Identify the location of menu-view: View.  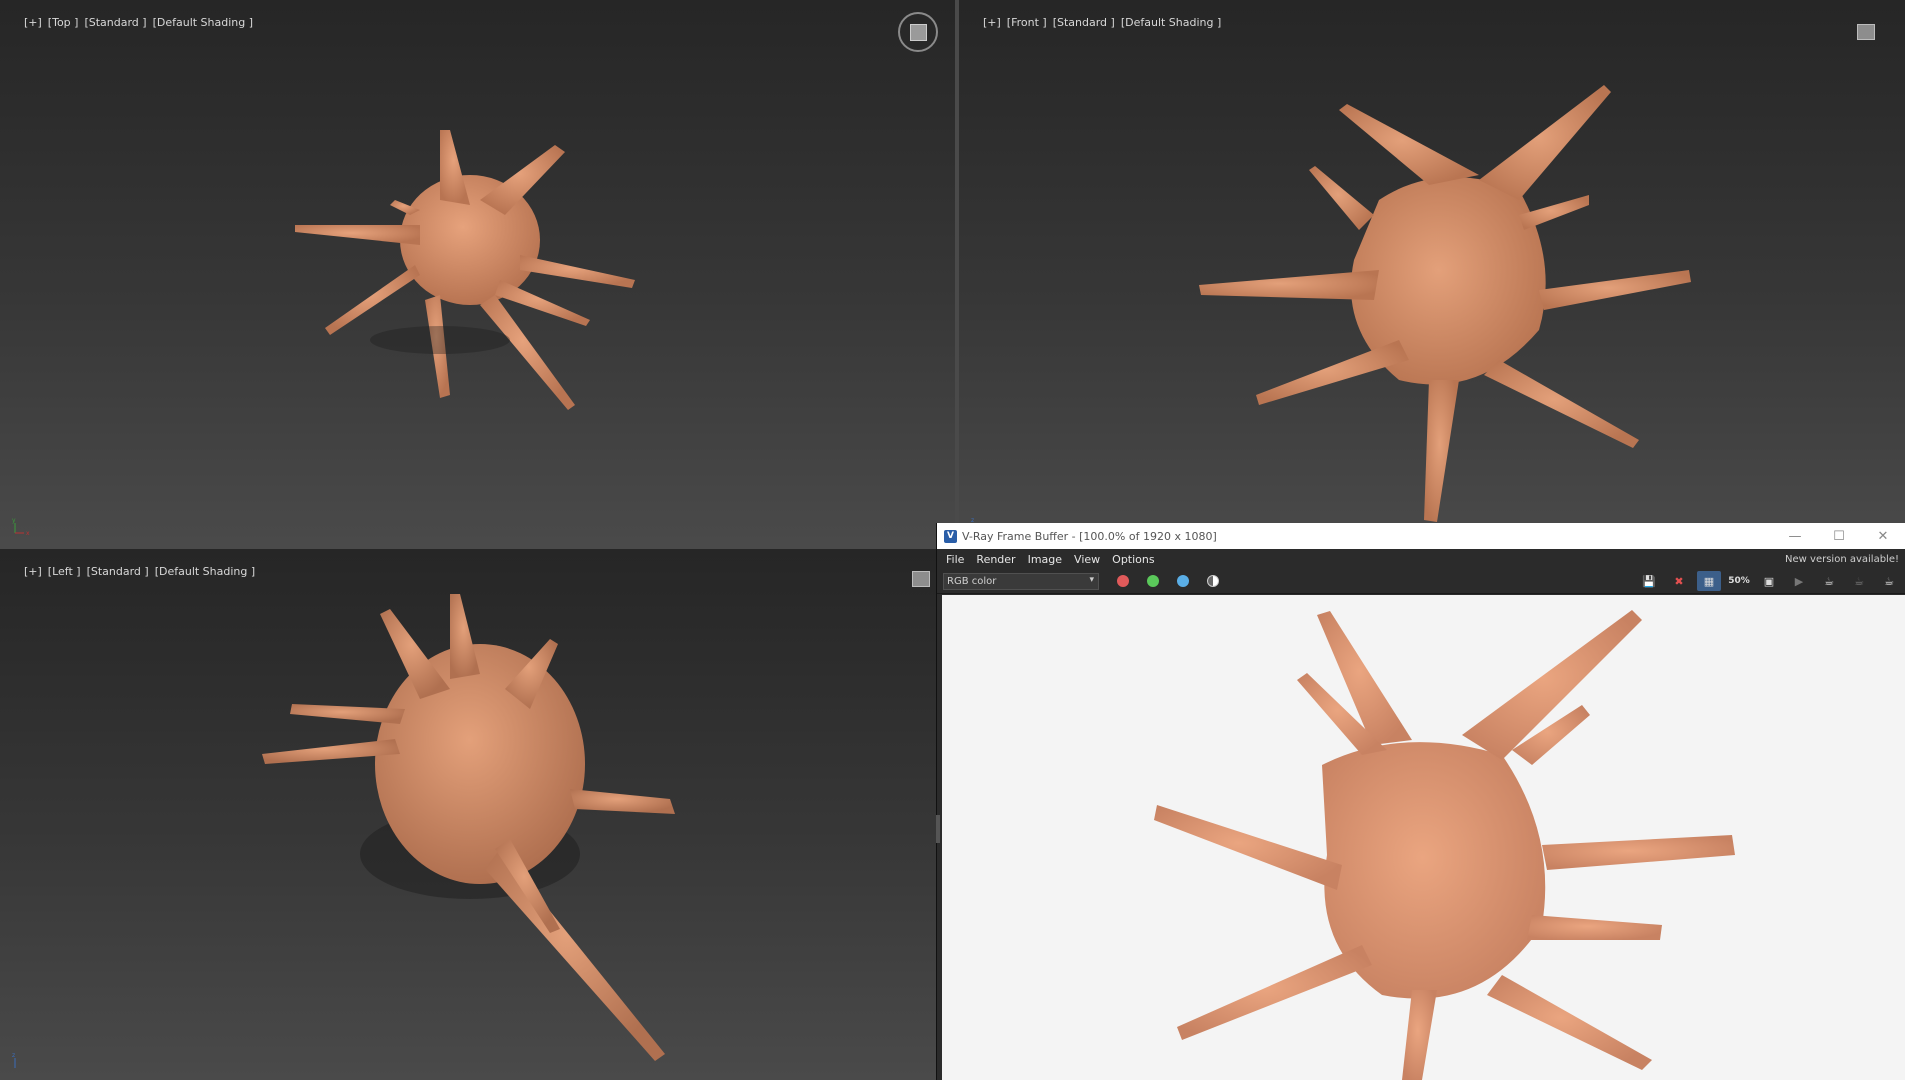
(1087, 559).